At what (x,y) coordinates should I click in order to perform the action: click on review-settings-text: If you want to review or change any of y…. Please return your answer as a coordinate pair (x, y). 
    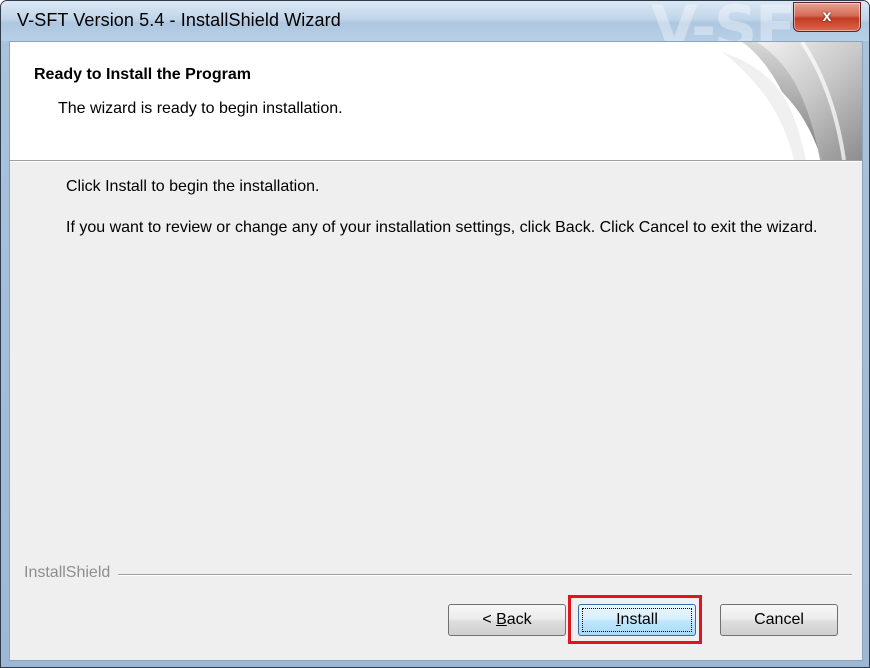
    Looking at the image, I should click on (442, 227).